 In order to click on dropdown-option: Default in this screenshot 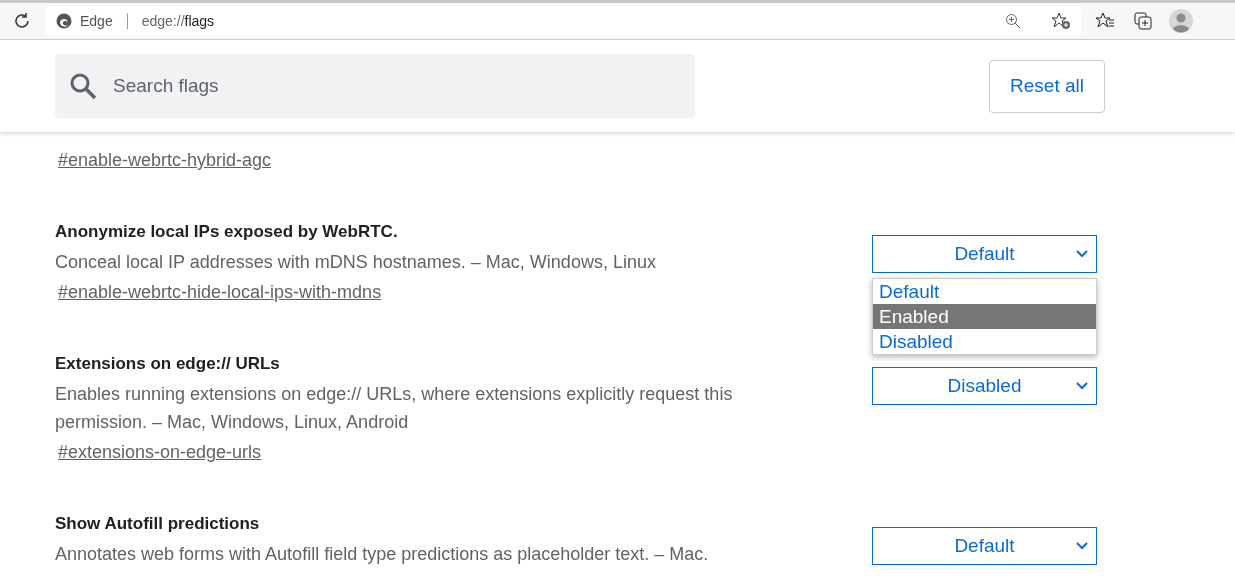, I will do `click(984, 291)`.